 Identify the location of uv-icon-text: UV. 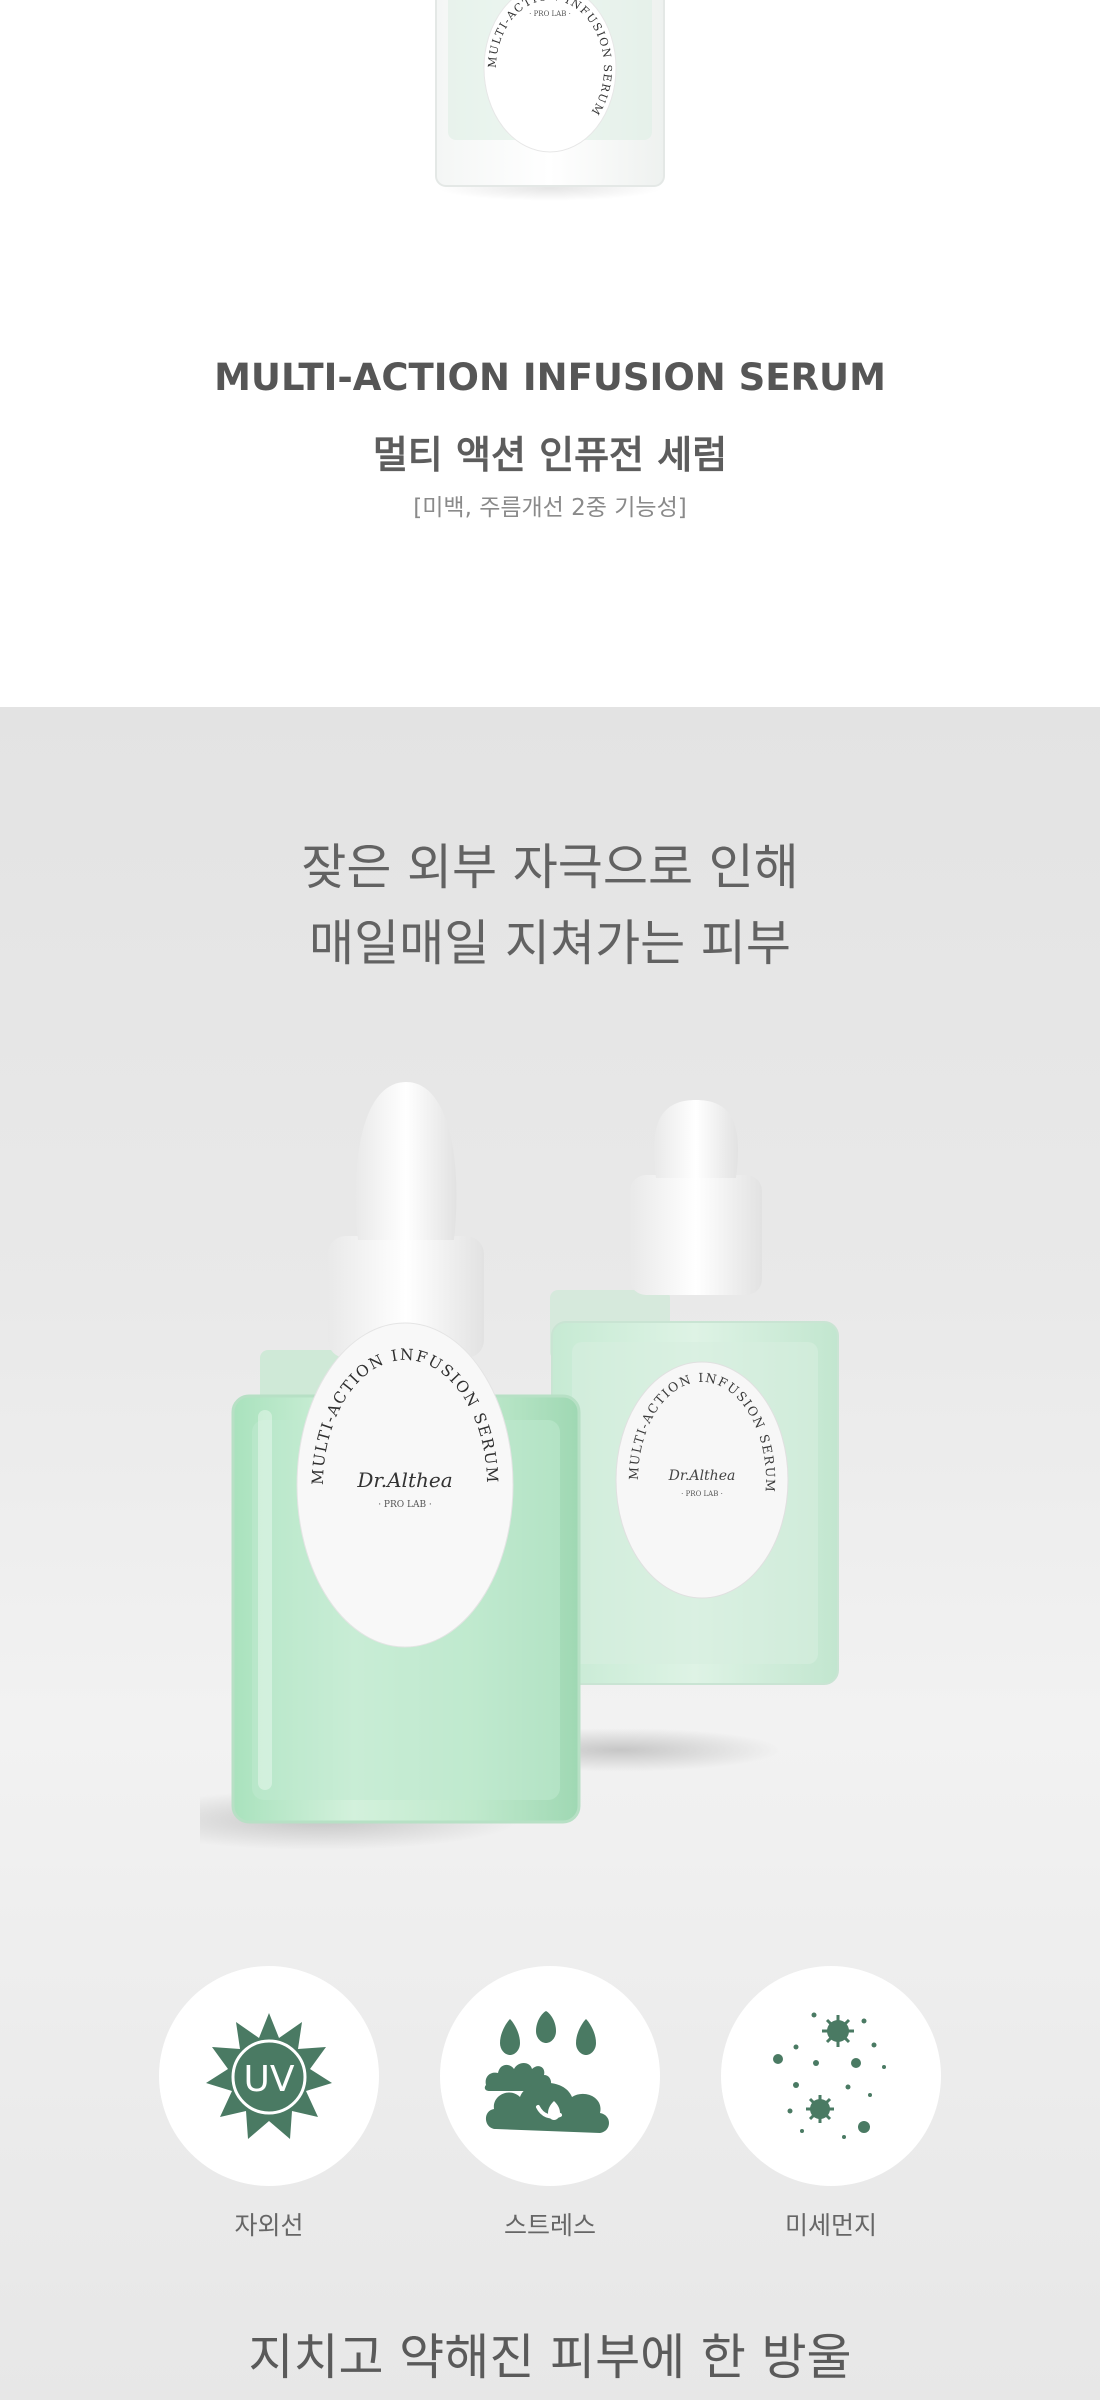
(269, 2079).